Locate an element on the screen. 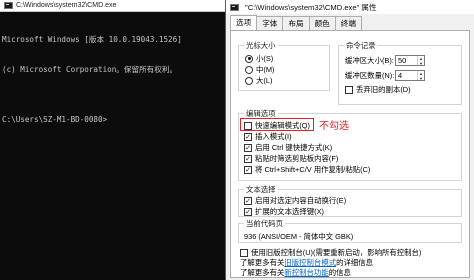 The height and width of the screenshot is (280, 474). checkbox-label: 丢弃旧的副本(D) is located at coordinates (383, 89).